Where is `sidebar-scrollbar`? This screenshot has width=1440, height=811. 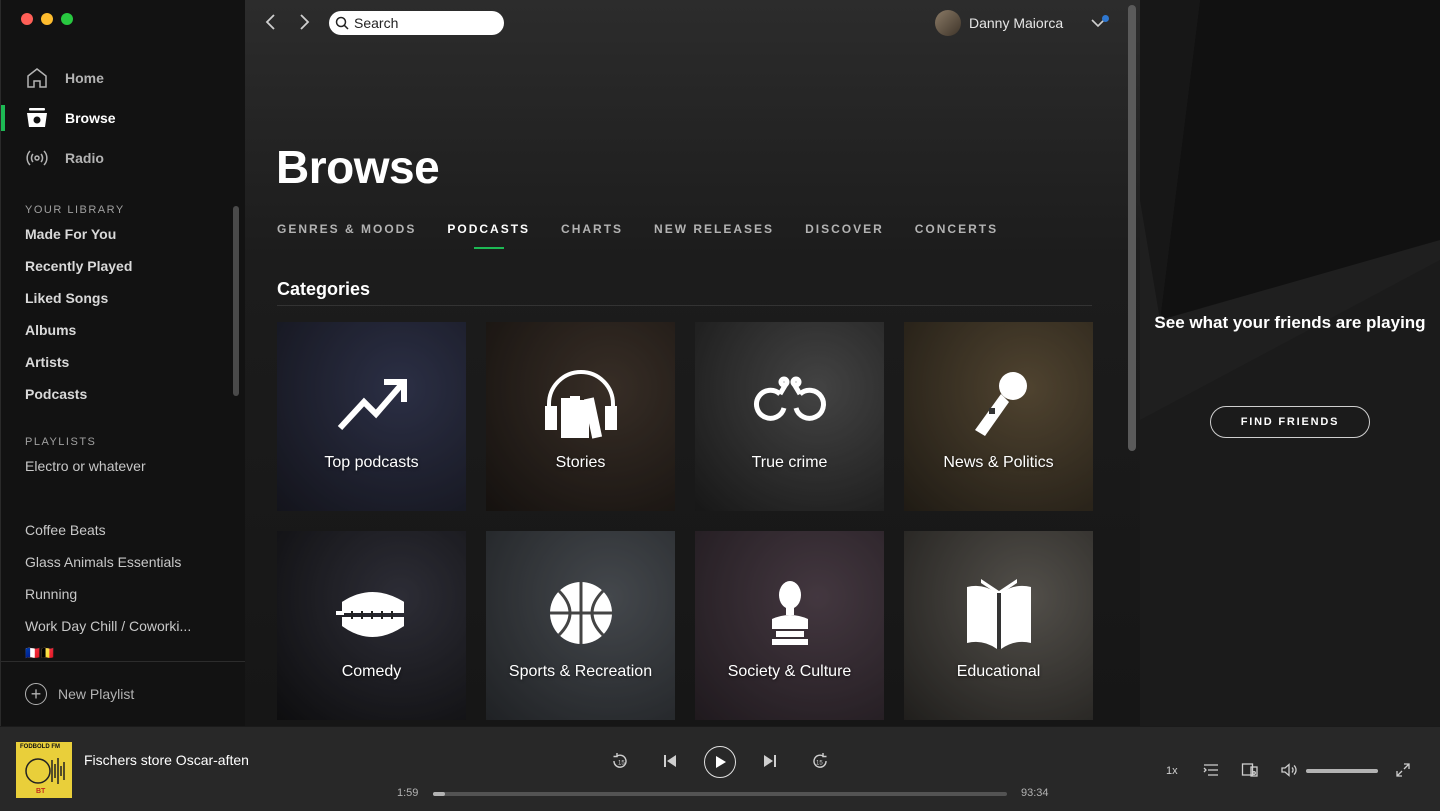 sidebar-scrollbar is located at coordinates (236, 301).